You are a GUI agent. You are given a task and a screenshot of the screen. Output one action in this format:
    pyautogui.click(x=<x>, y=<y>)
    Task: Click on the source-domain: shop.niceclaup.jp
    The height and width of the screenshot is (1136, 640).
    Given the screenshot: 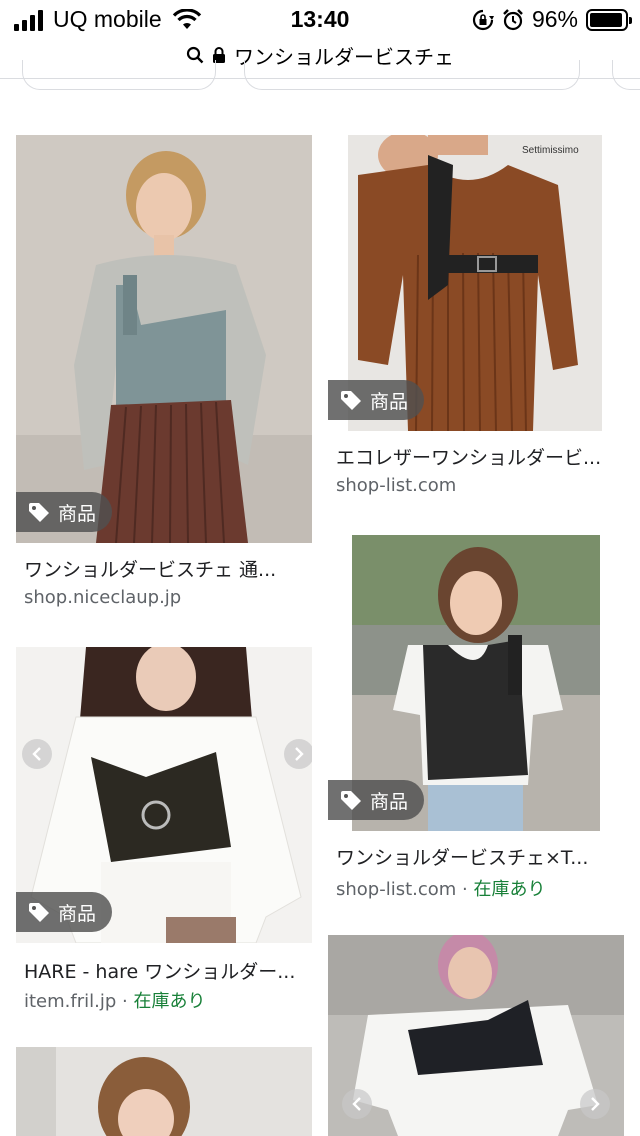 What is the action you would take?
    pyautogui.click(x=103, y=597)
    